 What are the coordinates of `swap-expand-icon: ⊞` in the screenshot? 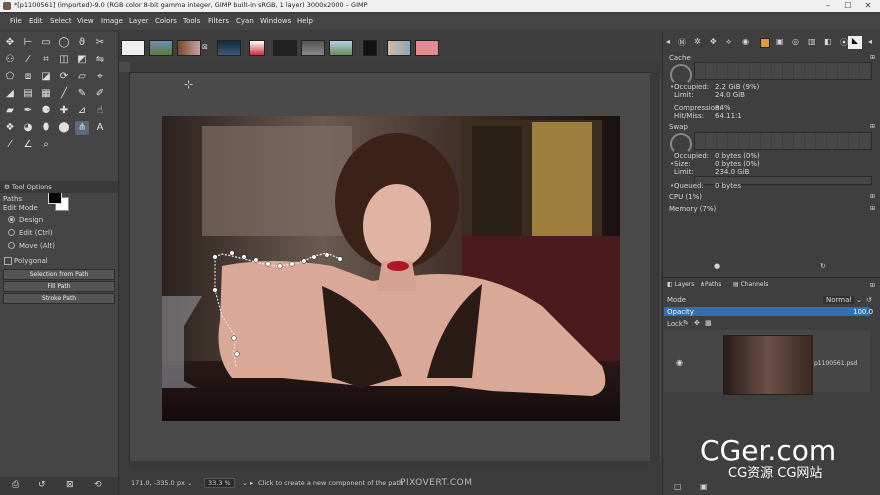 It's located at (872, 126).